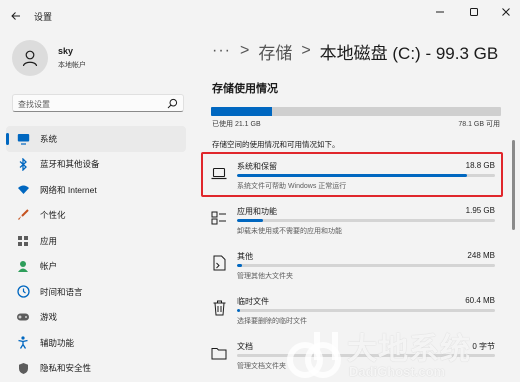  I want to click on search-icon, so click(172, 103).